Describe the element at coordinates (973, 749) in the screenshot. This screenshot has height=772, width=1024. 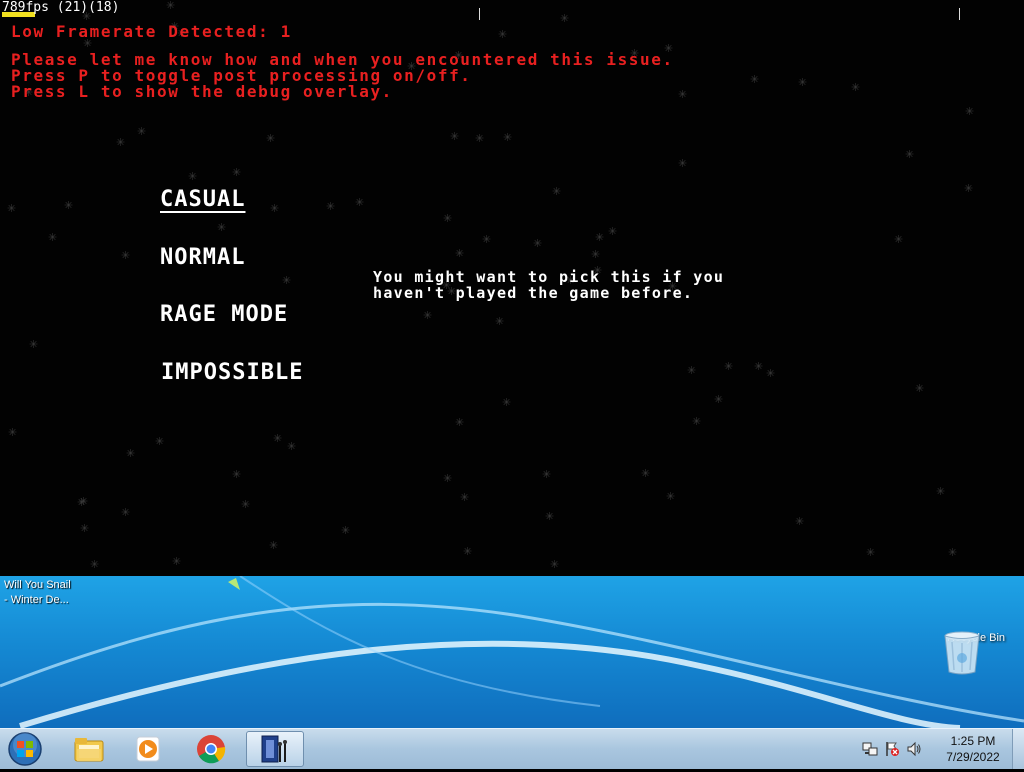
I see `clock: 1:25 PM 7/29/2022` at that location.